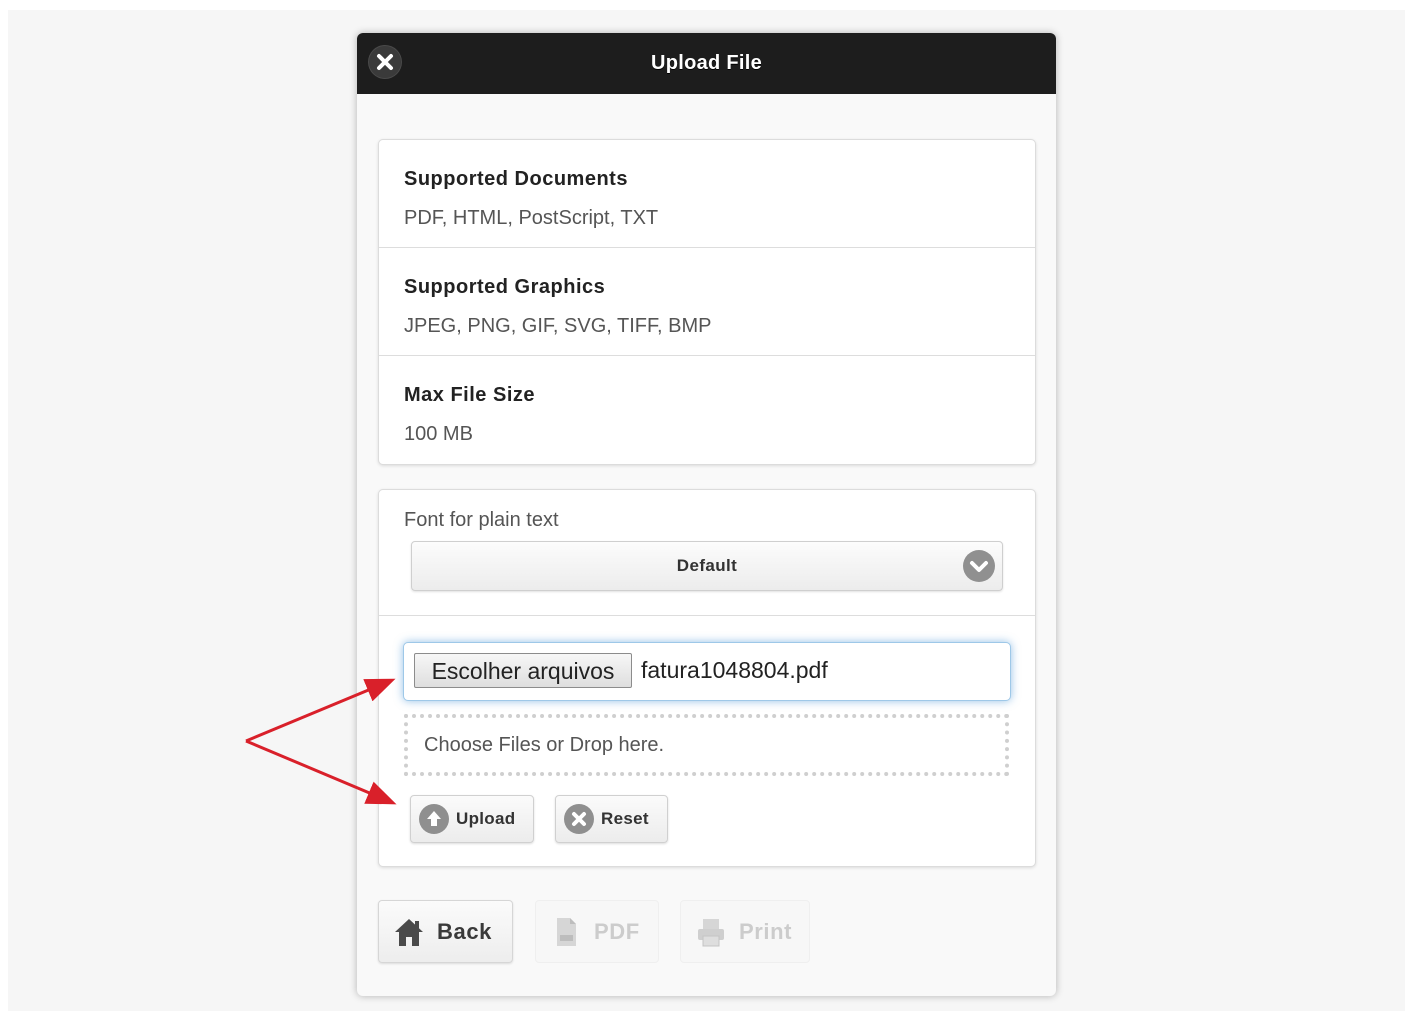 The height and width of the screenshot is (1011, 1405). I want to click on upload-button-label: Upload, so click(486, 818).